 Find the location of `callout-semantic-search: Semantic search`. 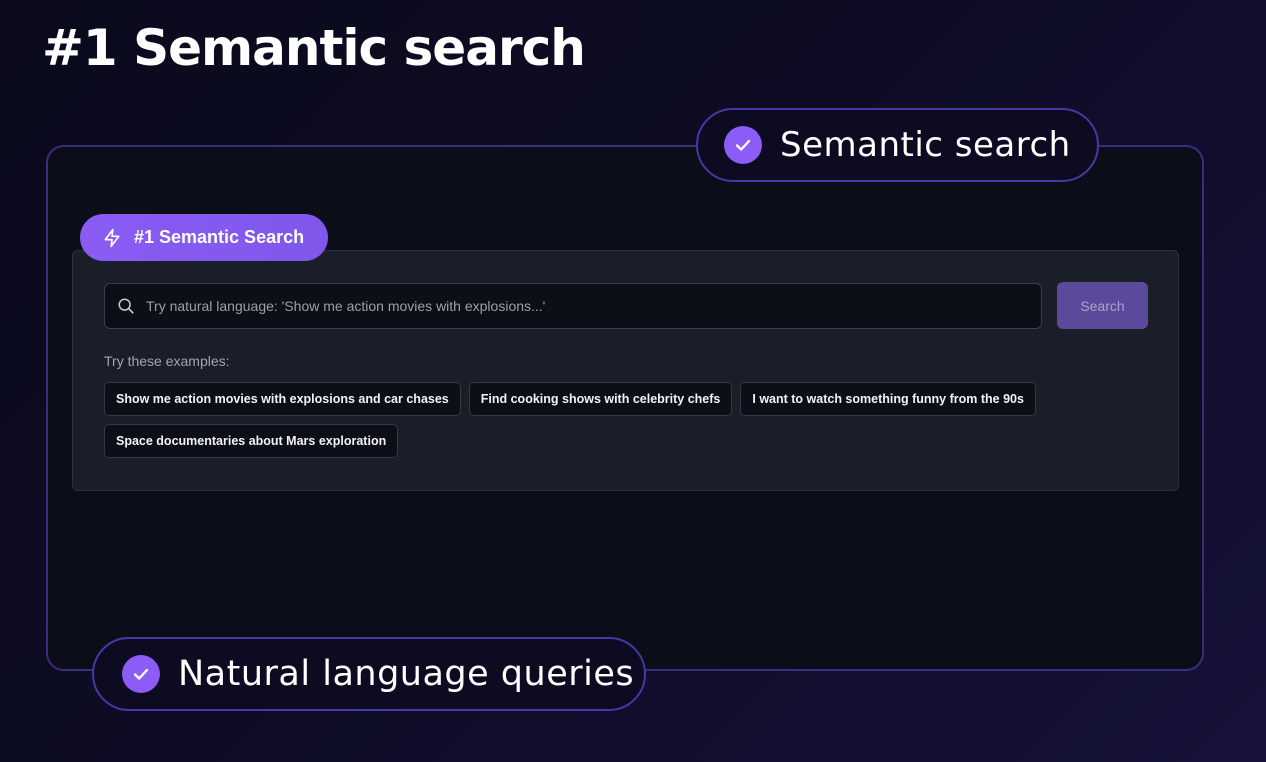

callout-semantic-search: Semantic search is located at coordinates (897, 145).